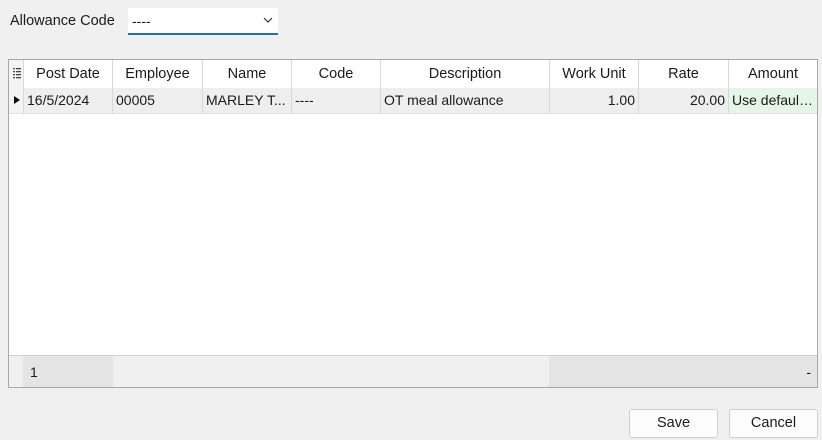 Image resolution: width=822 pixels, height=440 pixels. What do you see at coordinates (773, 423) in the screenshot?
I see `cancel-button: Cancel` at bounding box center [773, 423].